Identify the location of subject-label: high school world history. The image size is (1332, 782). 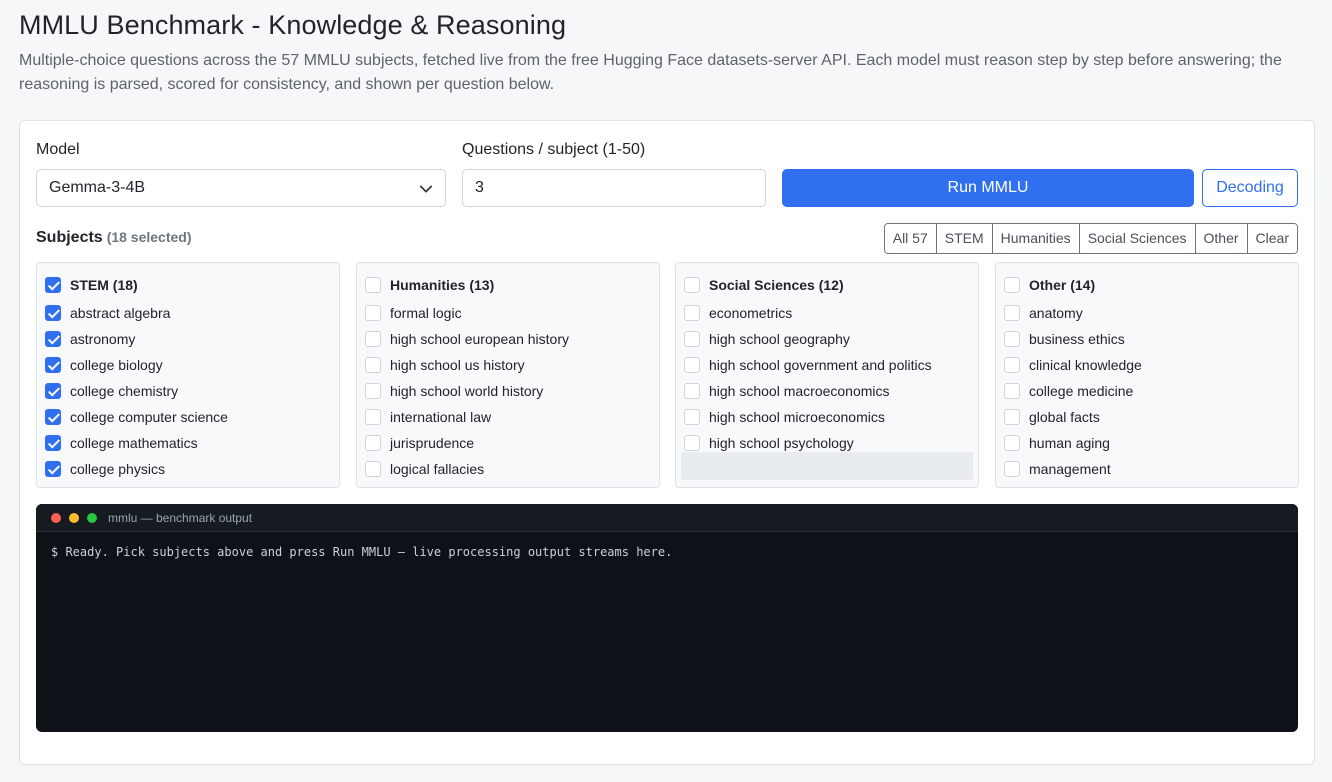
(467, 391).